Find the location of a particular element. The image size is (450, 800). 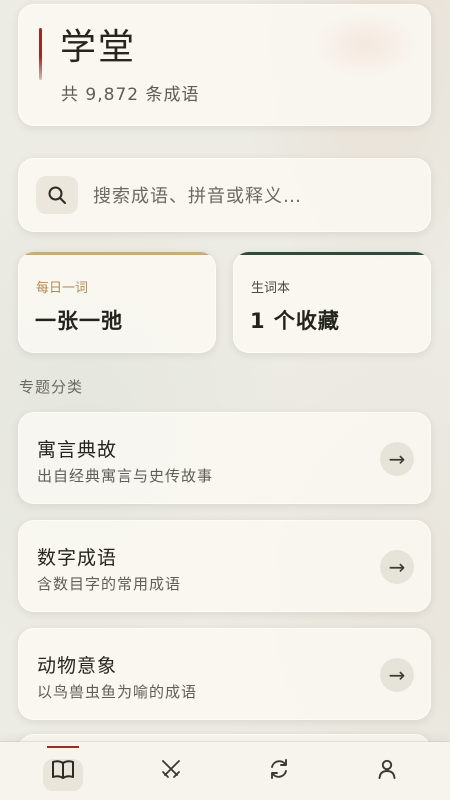

user-icon is located at coordinates (387, 771).